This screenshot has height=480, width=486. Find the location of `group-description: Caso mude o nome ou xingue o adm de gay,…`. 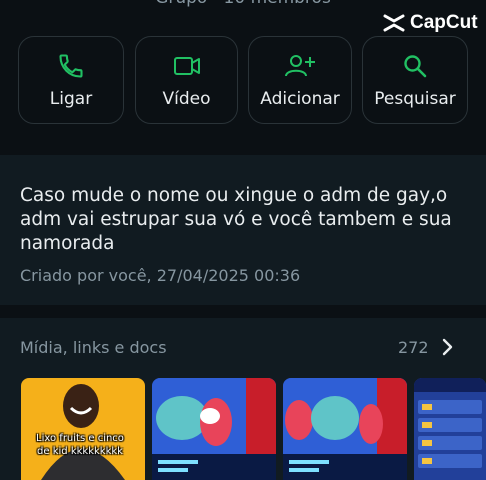

group-description: Caso mude o nome ou xingue o adm de gay,… is located at coordinates (236, 219).